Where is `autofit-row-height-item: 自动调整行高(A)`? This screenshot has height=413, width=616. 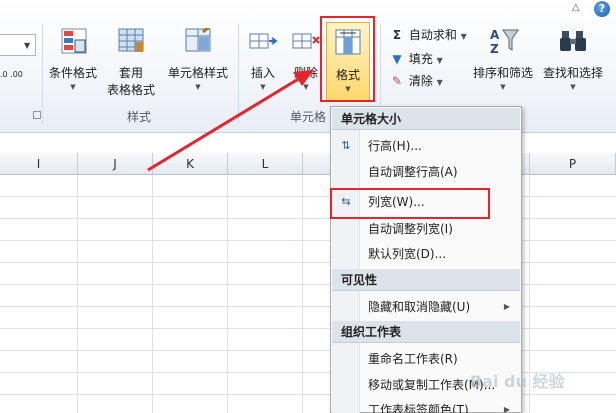
autofit-row-height-item: 自动调整行高(A) is located at coordinates (426, 172).